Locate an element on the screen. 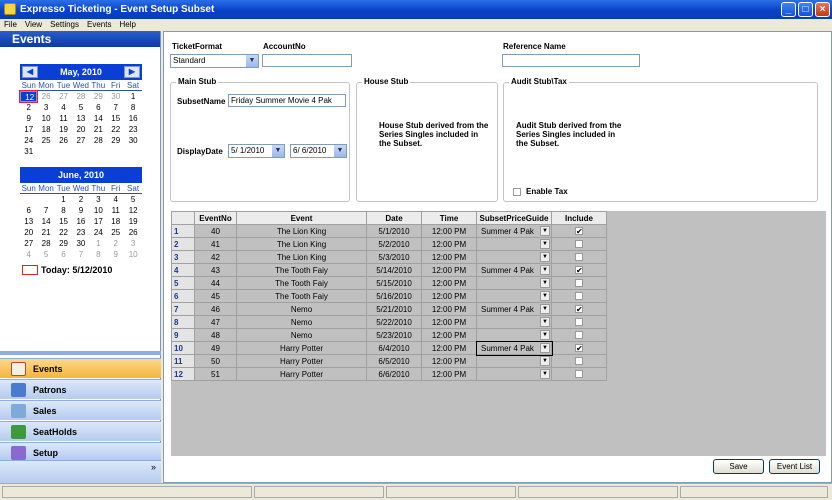  table-row: 6 45 The Tooth Faiy 5/16/2010 12:00 PM ▼ is located at coordinates (389, 296).